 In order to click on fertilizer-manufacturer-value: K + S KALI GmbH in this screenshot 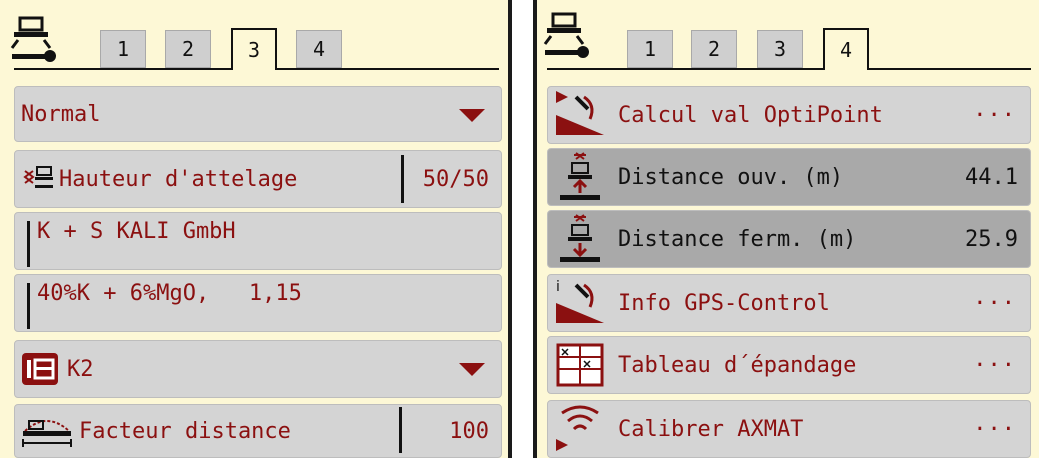, I will do `click(136, 231)`.